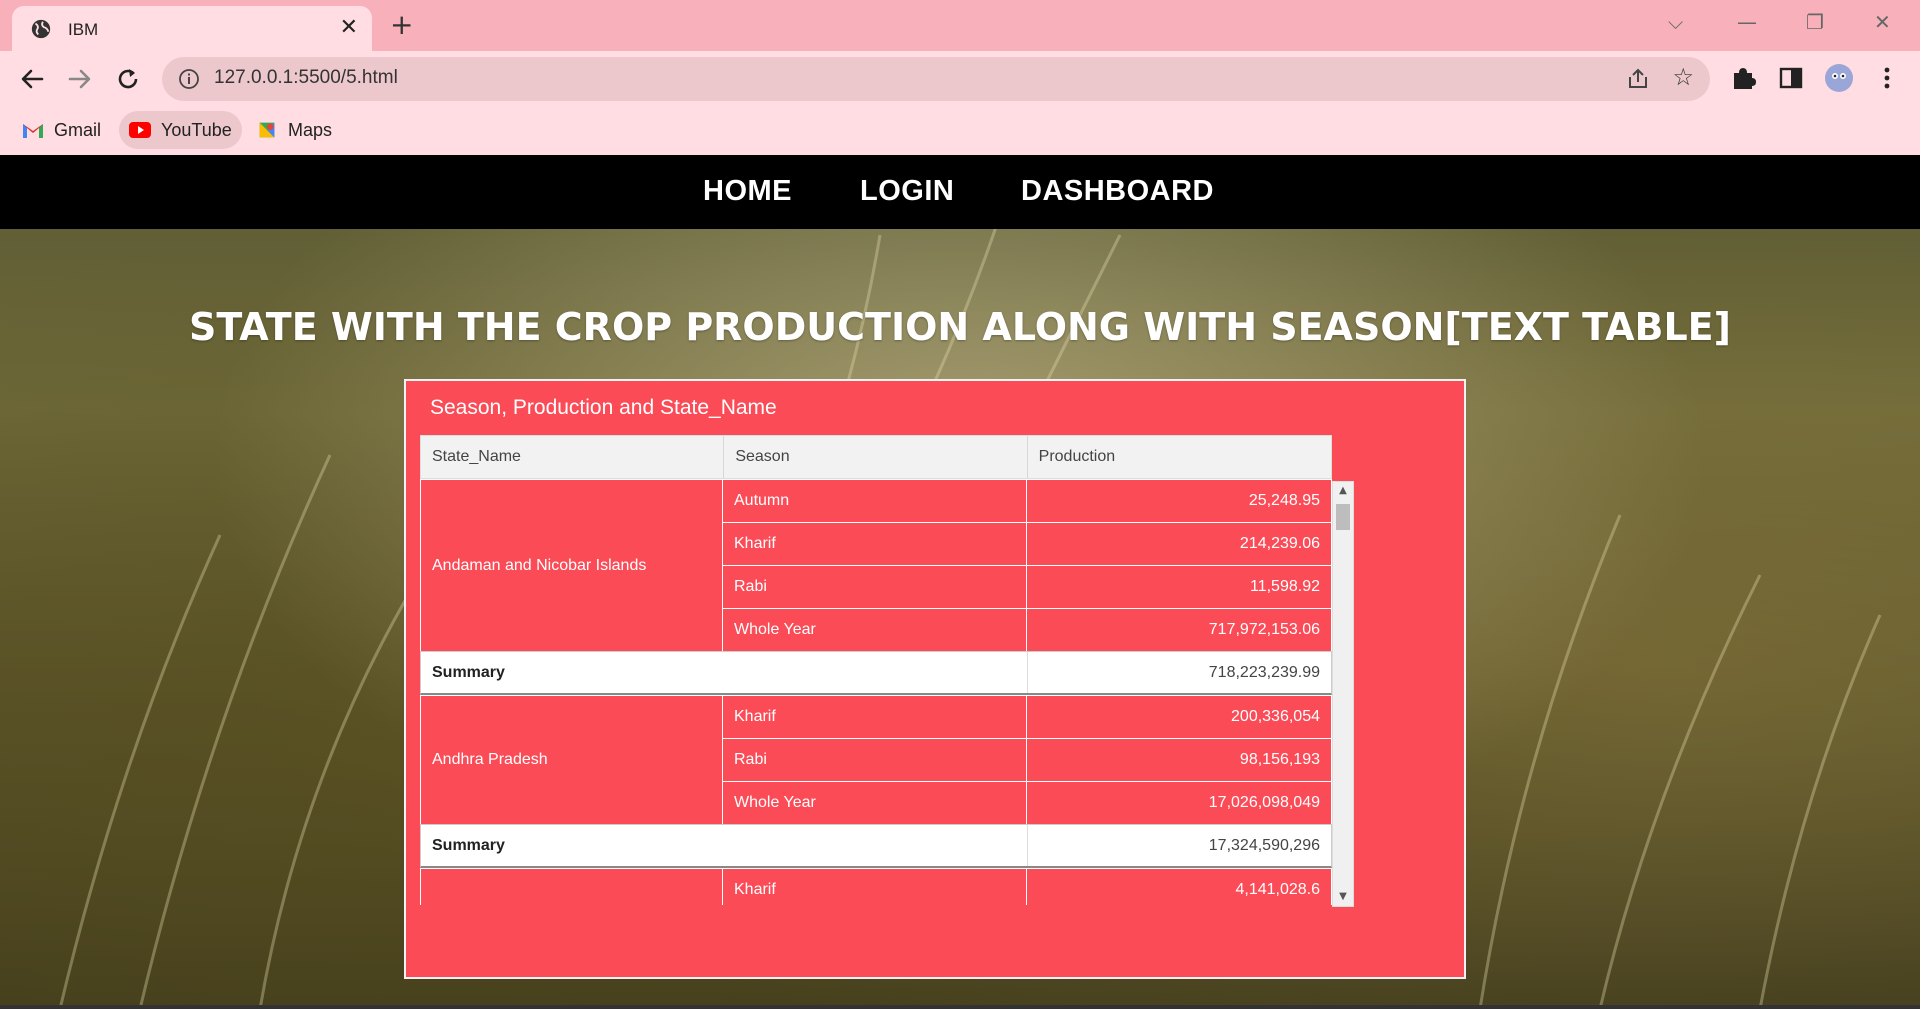  Describe the element at coordinates (1882, 22) in the screenshot. I see `close-window-icon: ✕` at that location.